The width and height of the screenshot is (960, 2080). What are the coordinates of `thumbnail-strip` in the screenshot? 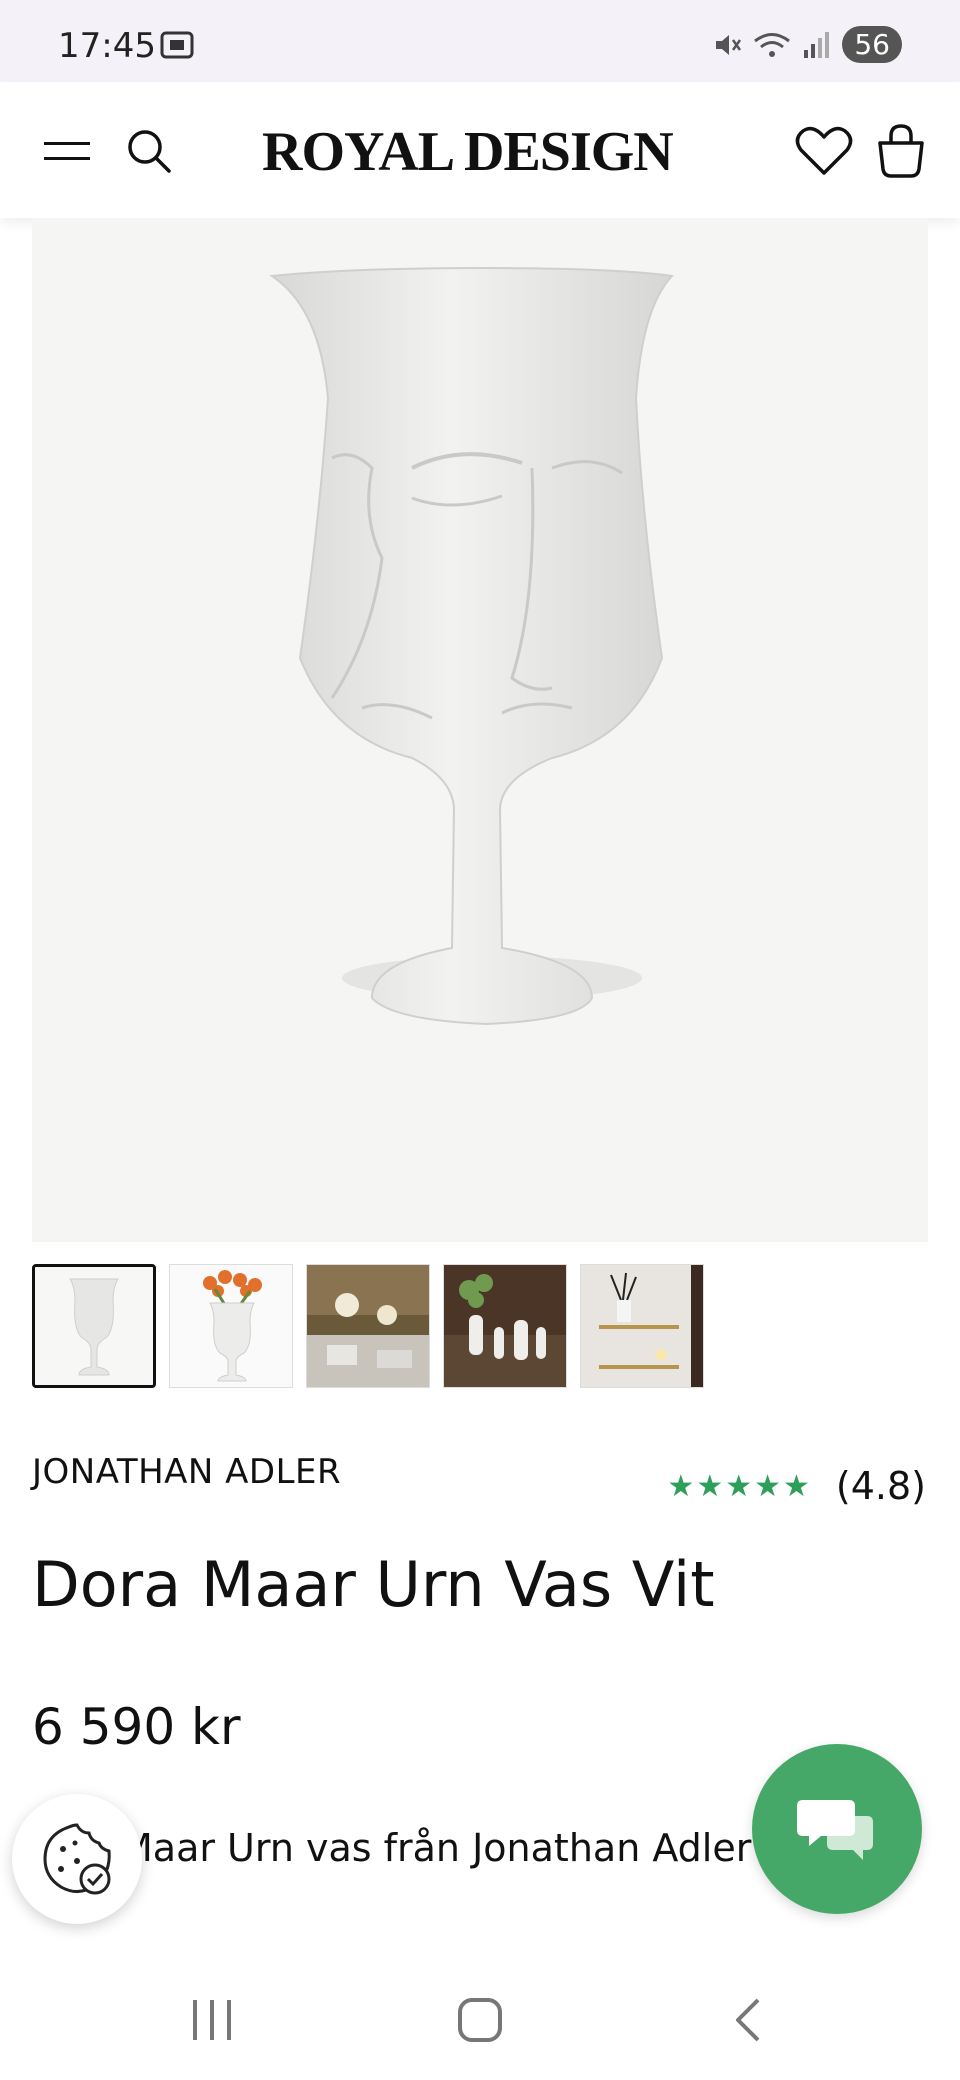 It's located at (368, 1326).